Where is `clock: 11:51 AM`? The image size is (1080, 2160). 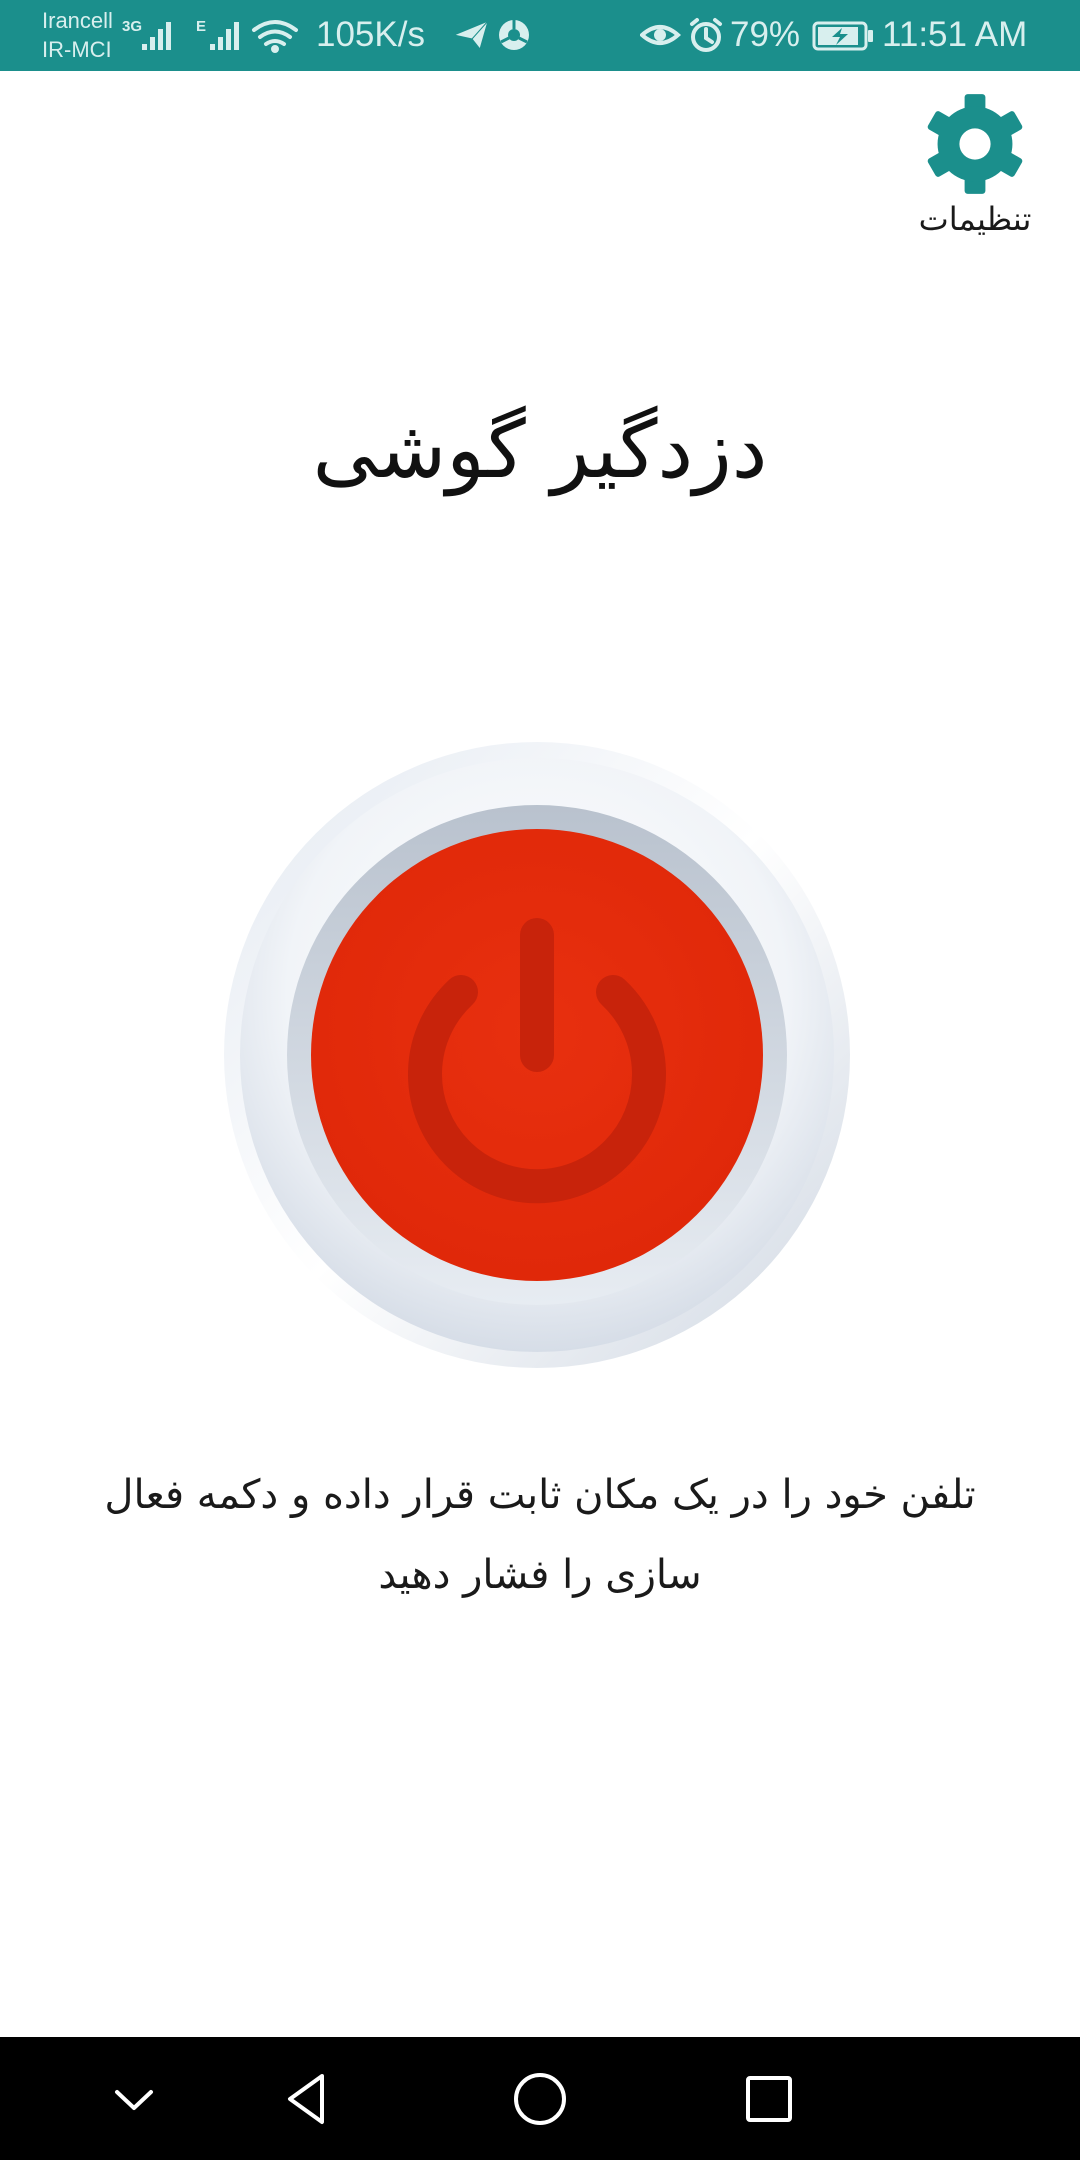 clock: 11:51 AM is located at coordinates (955, 34).